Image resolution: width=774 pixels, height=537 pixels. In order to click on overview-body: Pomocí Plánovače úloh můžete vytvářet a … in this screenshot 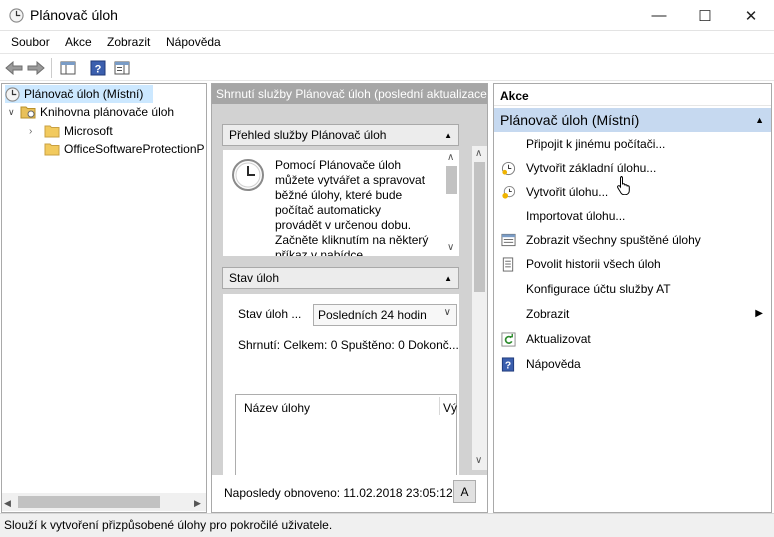, I will do `click(341, 203)`.